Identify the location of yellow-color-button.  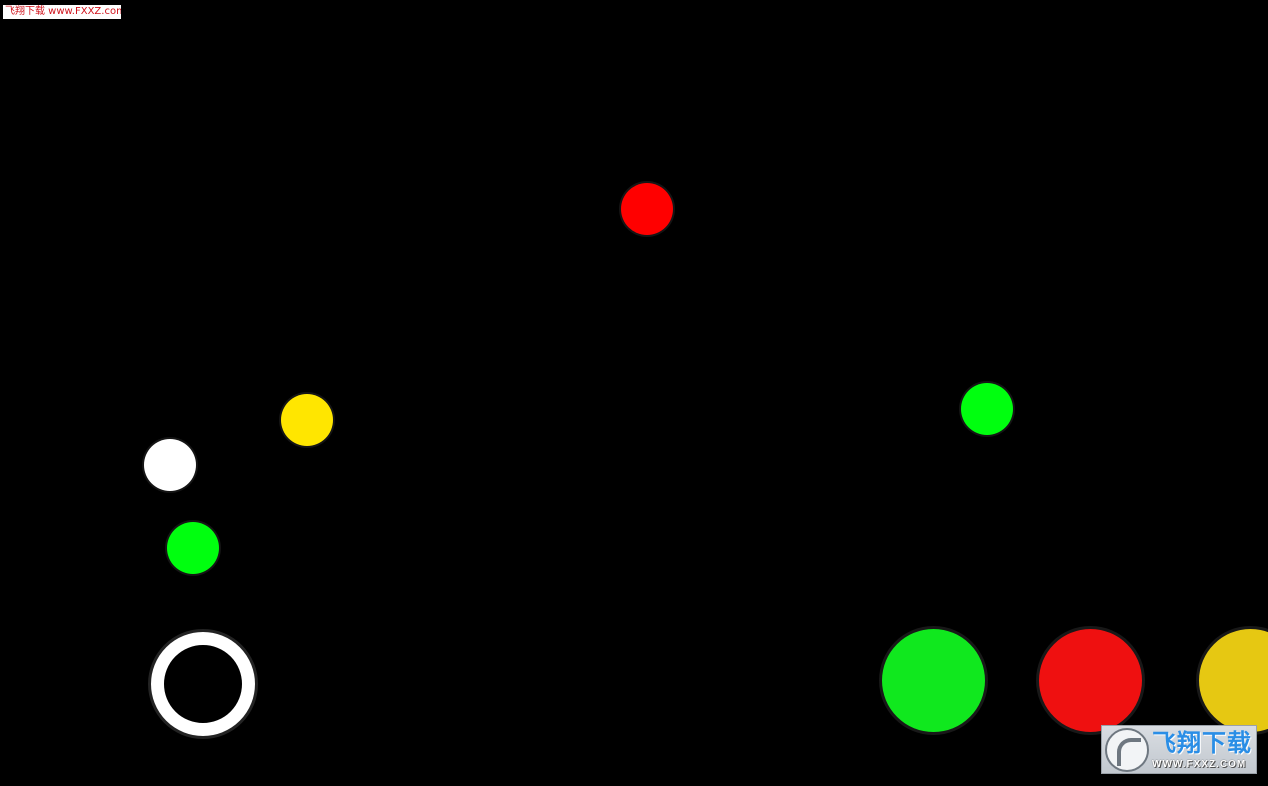
(1233, 680).